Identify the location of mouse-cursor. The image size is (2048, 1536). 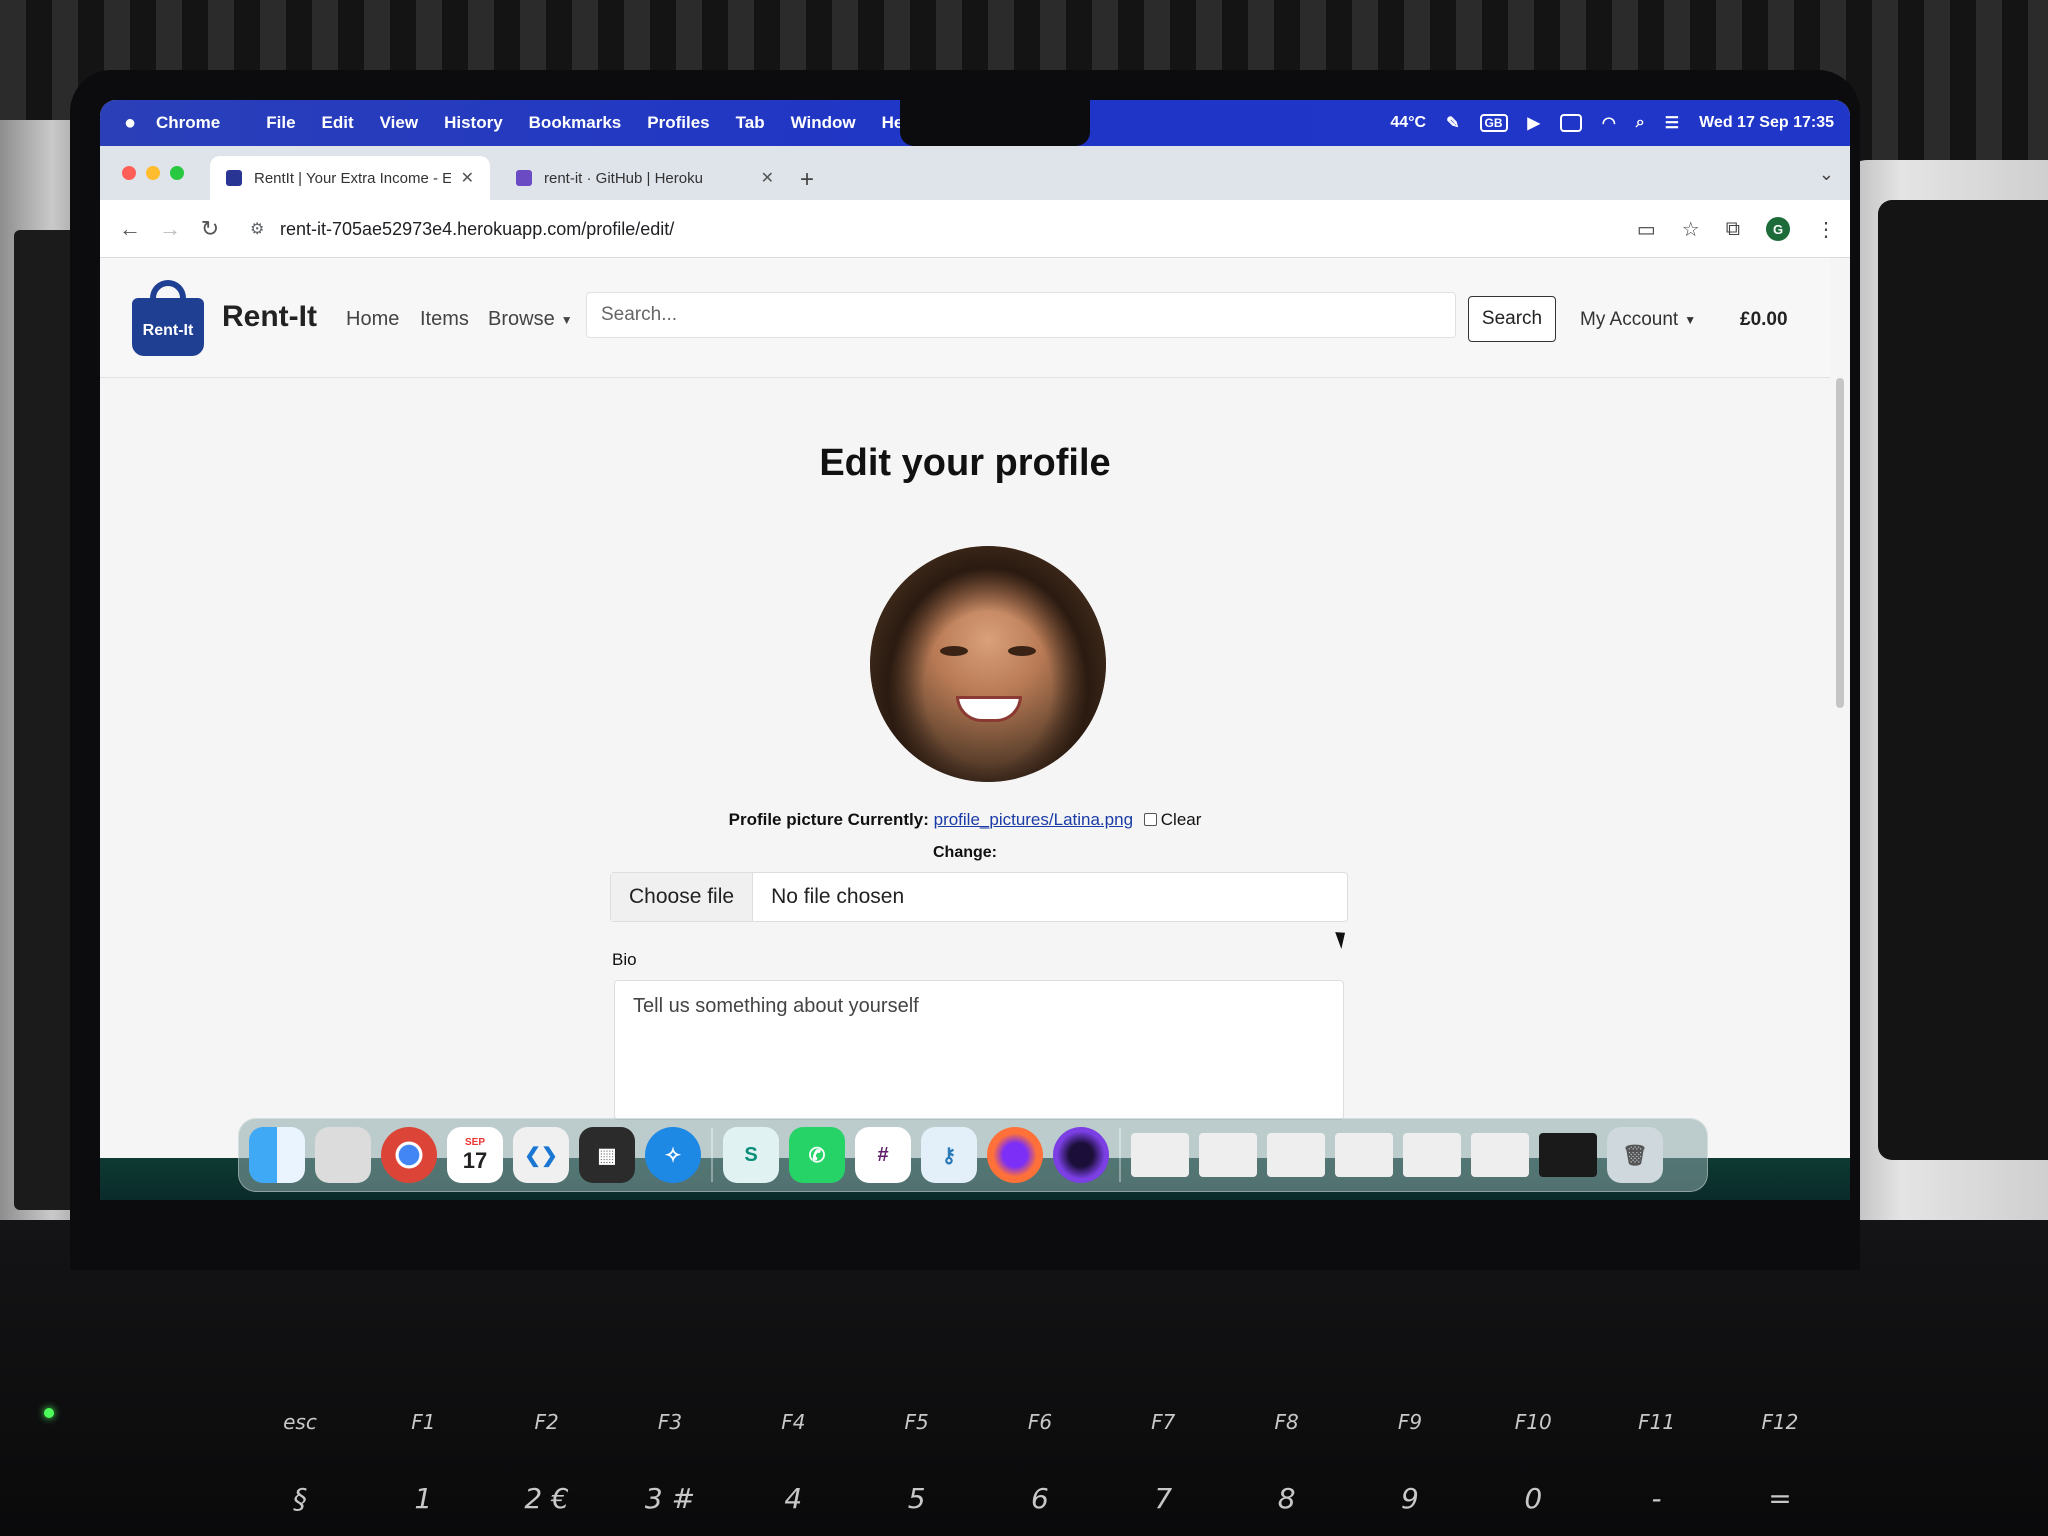
(1342, 939).